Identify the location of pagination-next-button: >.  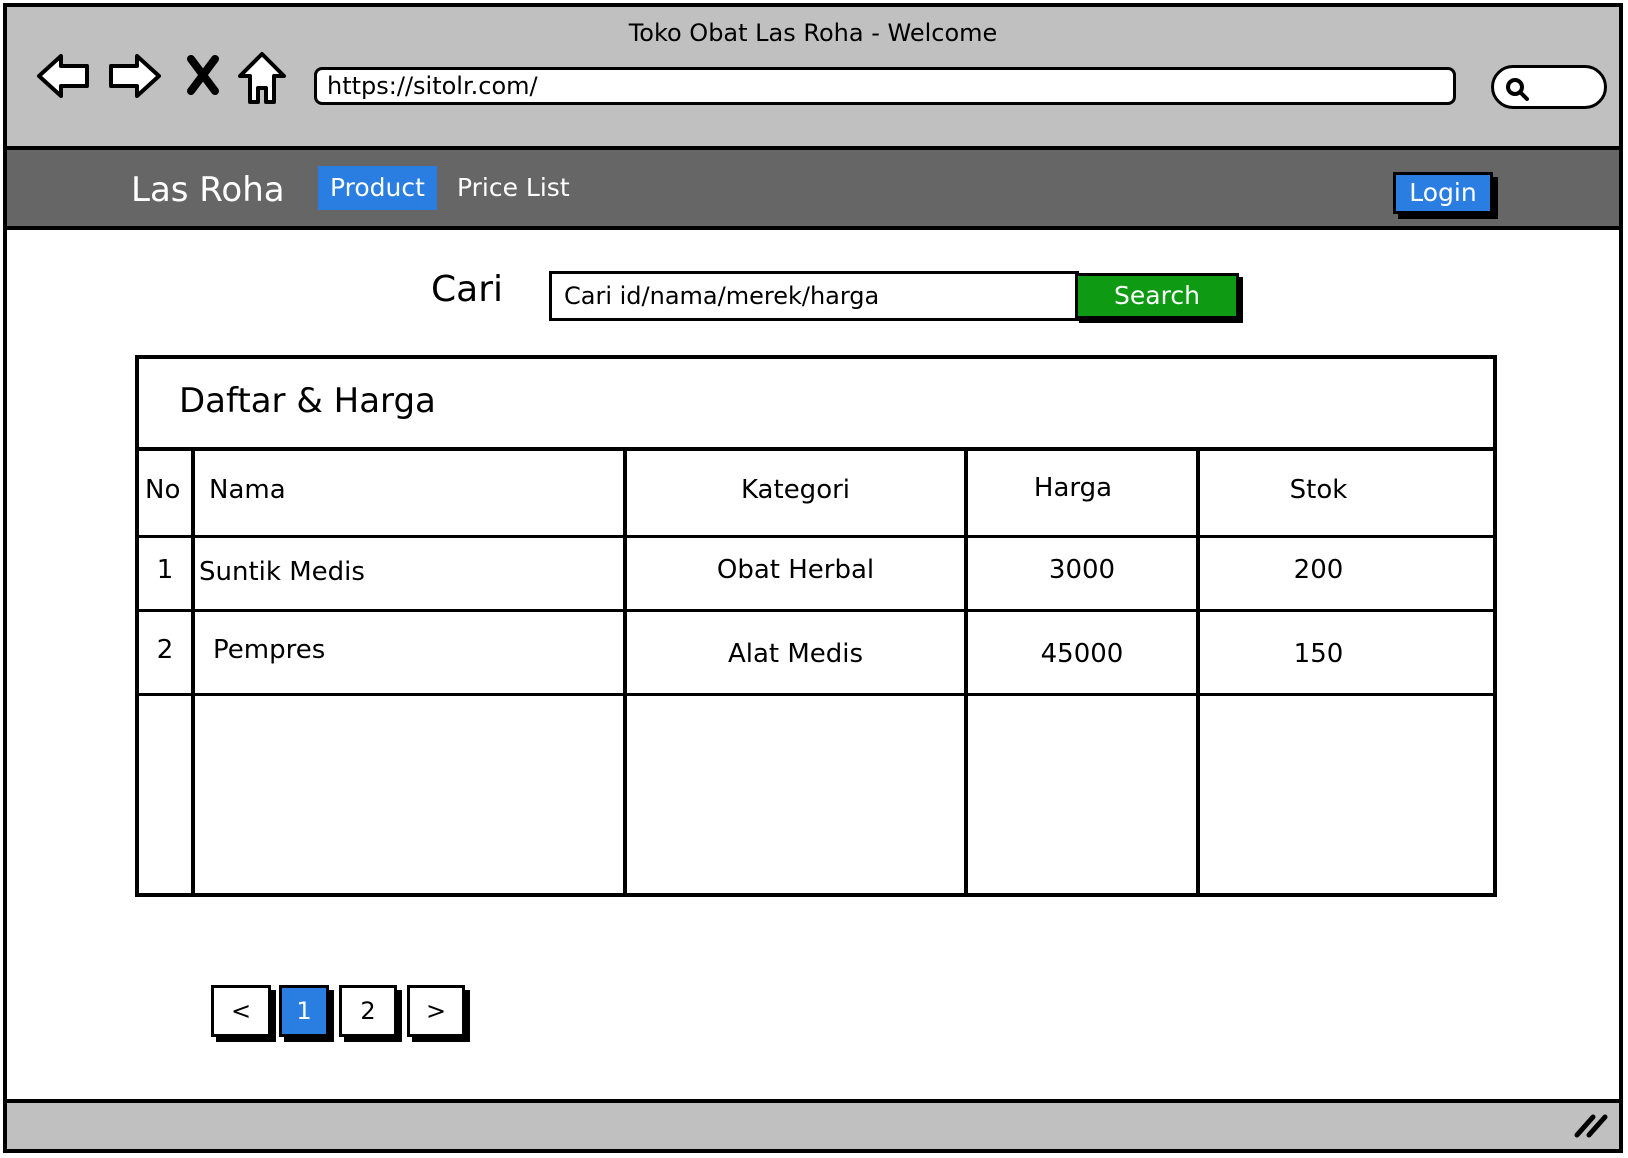
(436, 1011).